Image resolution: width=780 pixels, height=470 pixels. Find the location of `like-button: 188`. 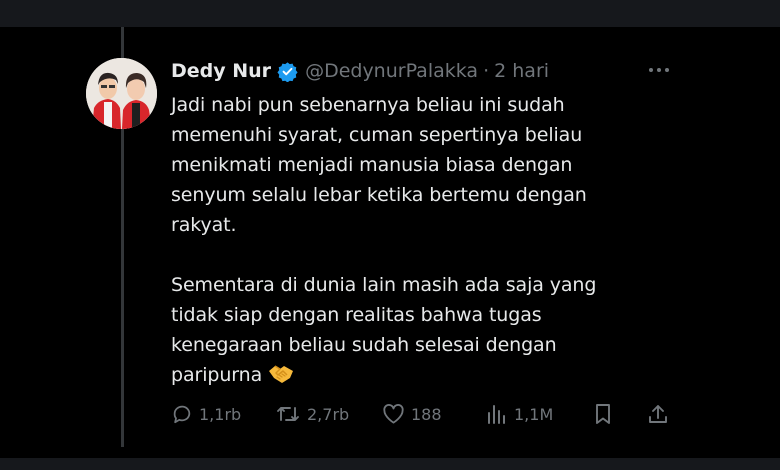

like-button: 188 is located at coordinates (412, 414).